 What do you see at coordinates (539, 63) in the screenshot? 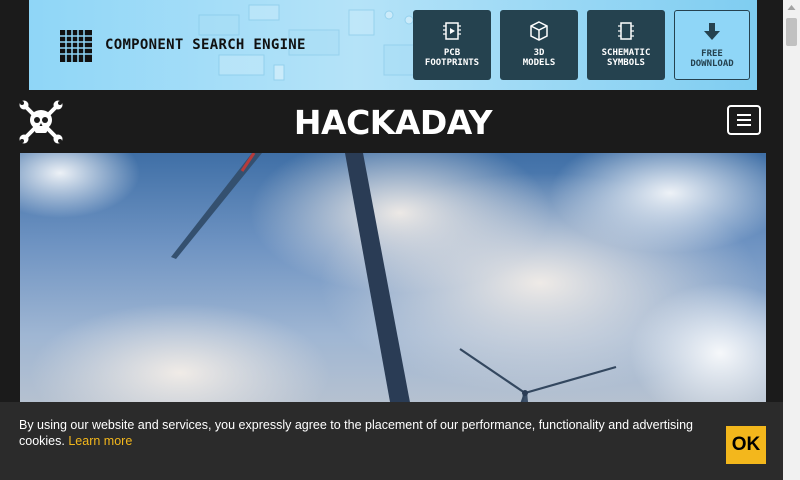
I see `3d-label-line2: MODELS` at bounding box center [539, 63].